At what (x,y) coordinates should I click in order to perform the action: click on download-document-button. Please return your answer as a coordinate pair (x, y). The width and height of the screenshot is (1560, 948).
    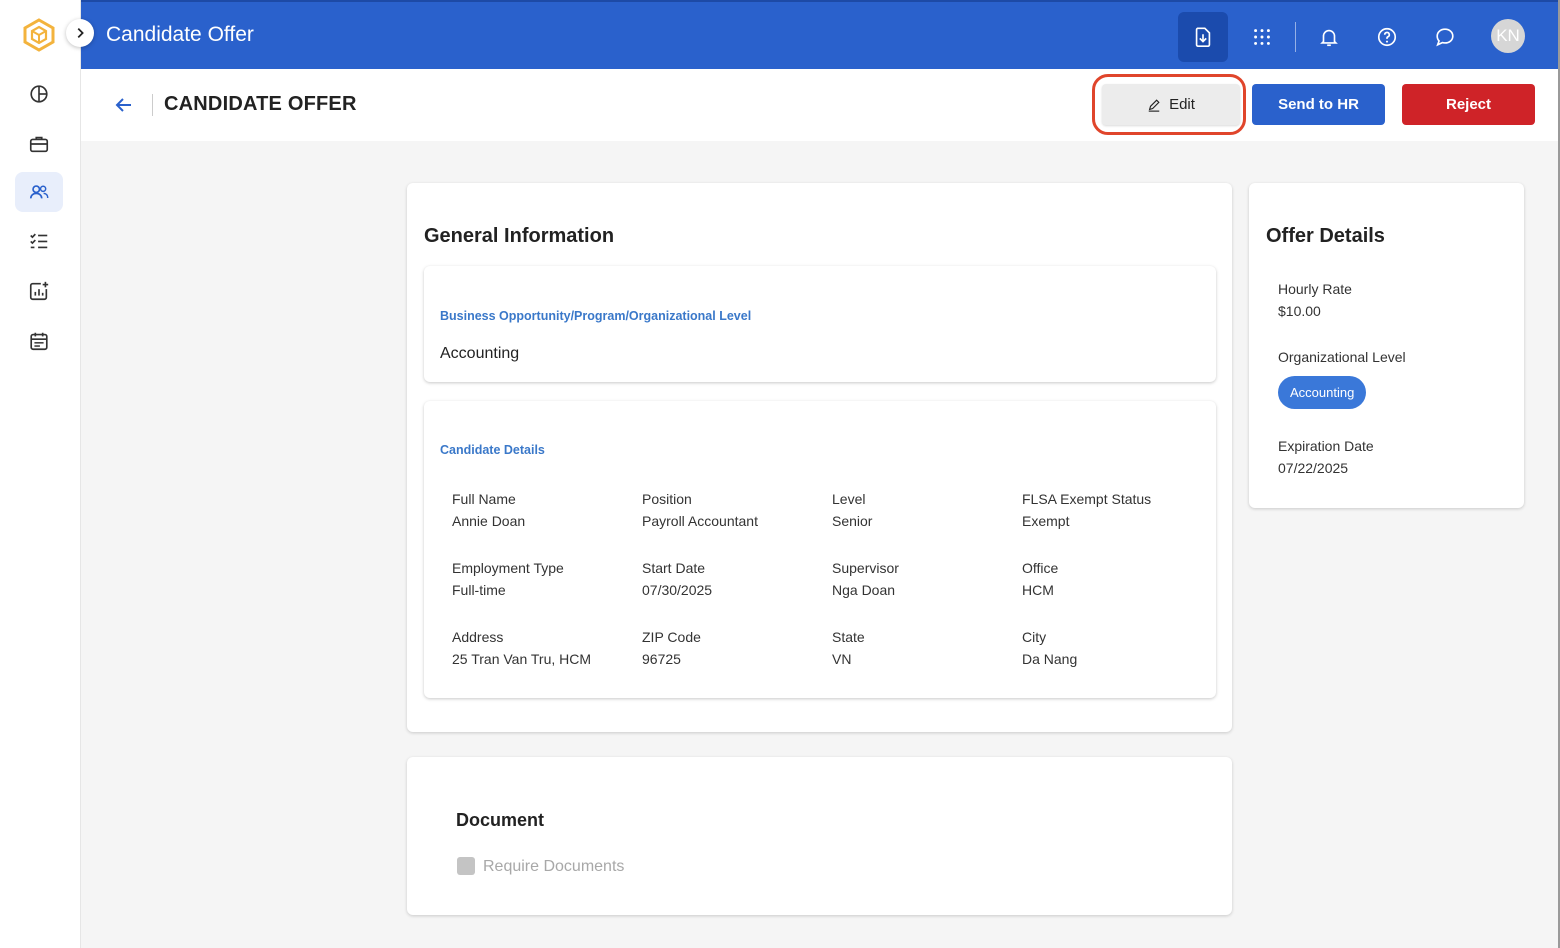
    Looking at the image, I should click on (1203, 37).